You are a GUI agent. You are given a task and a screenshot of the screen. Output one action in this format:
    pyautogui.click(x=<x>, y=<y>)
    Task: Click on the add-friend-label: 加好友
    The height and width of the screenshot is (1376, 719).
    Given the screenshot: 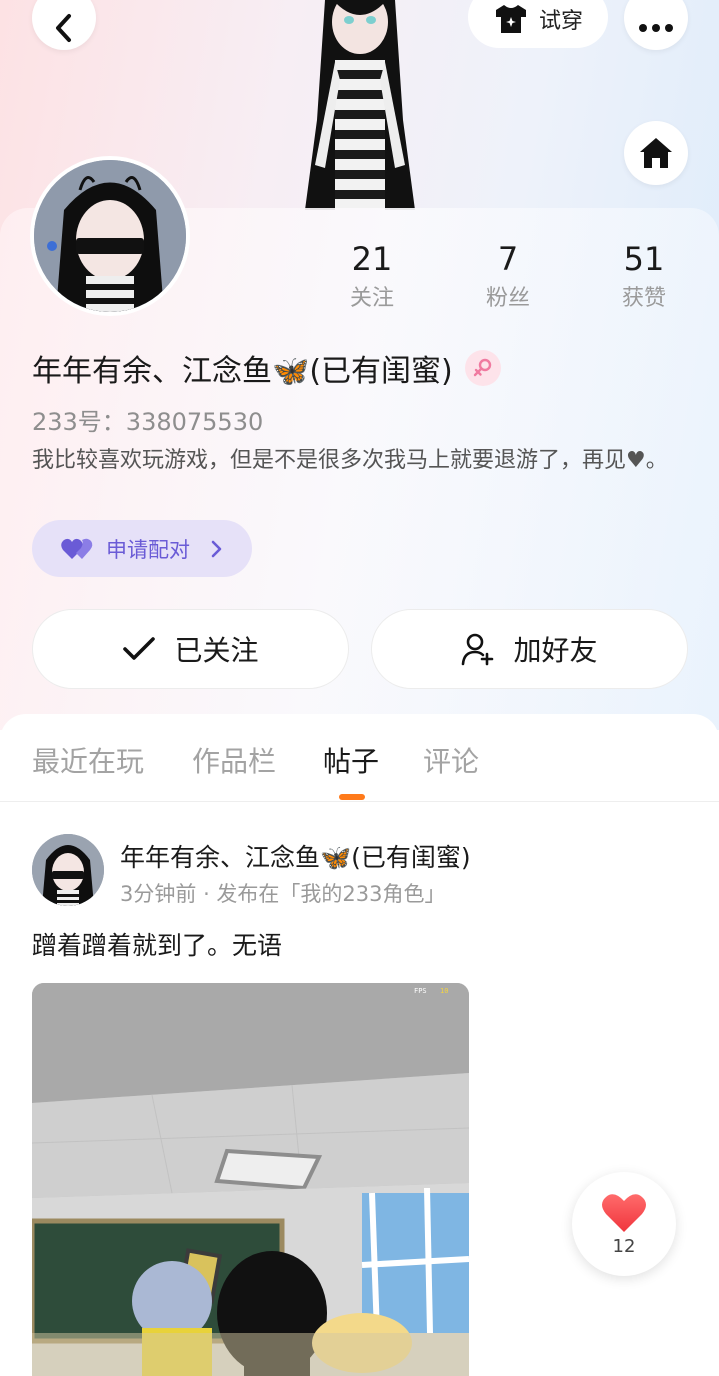 What is the action you would take?
    pyautogui.click(x=555, y=650)
    